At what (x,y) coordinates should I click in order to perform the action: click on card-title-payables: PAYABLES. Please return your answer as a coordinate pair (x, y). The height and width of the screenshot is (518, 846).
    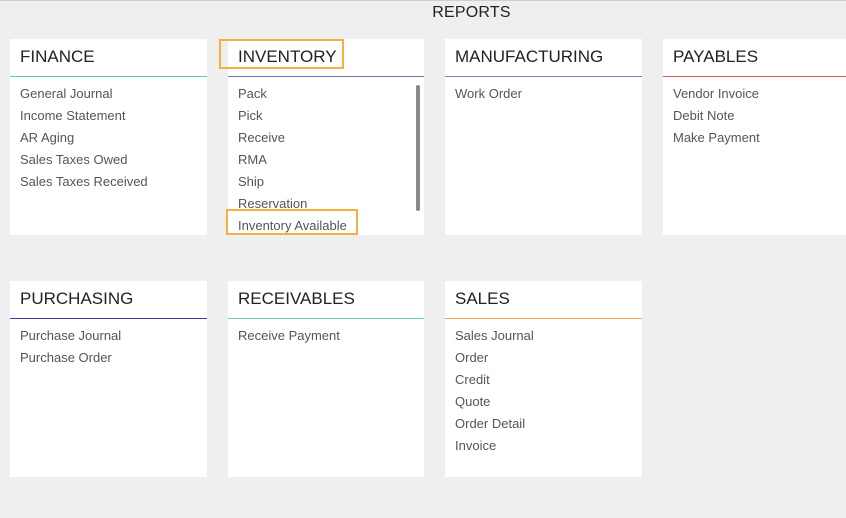
    Looking at the image, I should click on (716, 56).